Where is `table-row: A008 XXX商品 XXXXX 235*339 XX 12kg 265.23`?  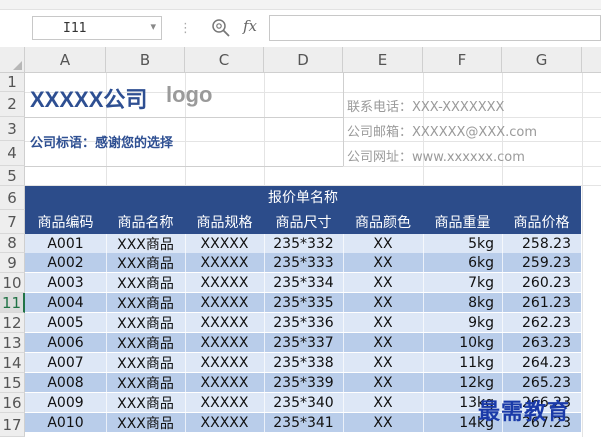 table-row: A008 XXX商品 XXXXX 235*339 XX 12kg 265.23 is located at coordinates (303, 382).